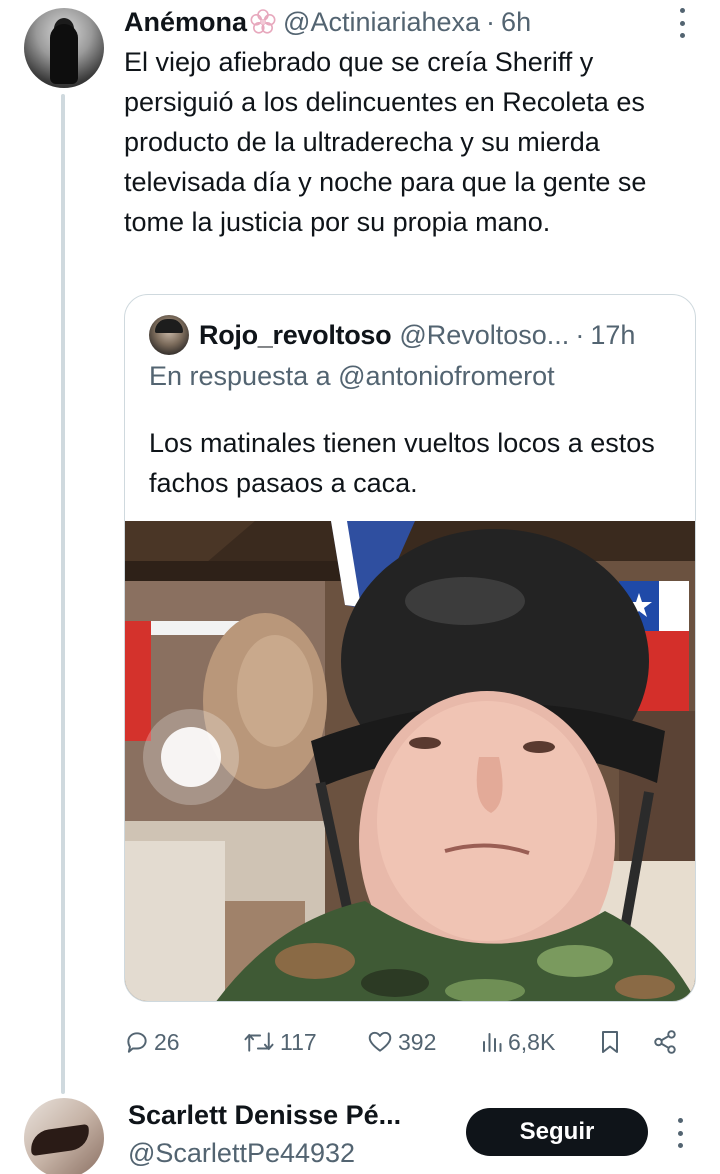  Describe the element at coordinates (613, 334) in the screenshot. I see `quoted-tweet-timestamp: 17h` at that location.